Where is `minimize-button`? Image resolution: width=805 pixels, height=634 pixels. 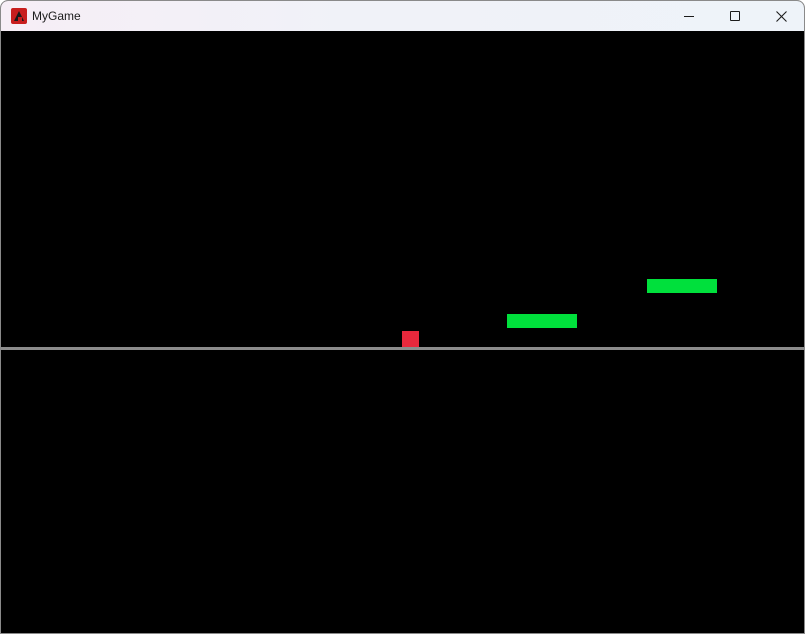
minimize-button is located at coordinates (689, 16).